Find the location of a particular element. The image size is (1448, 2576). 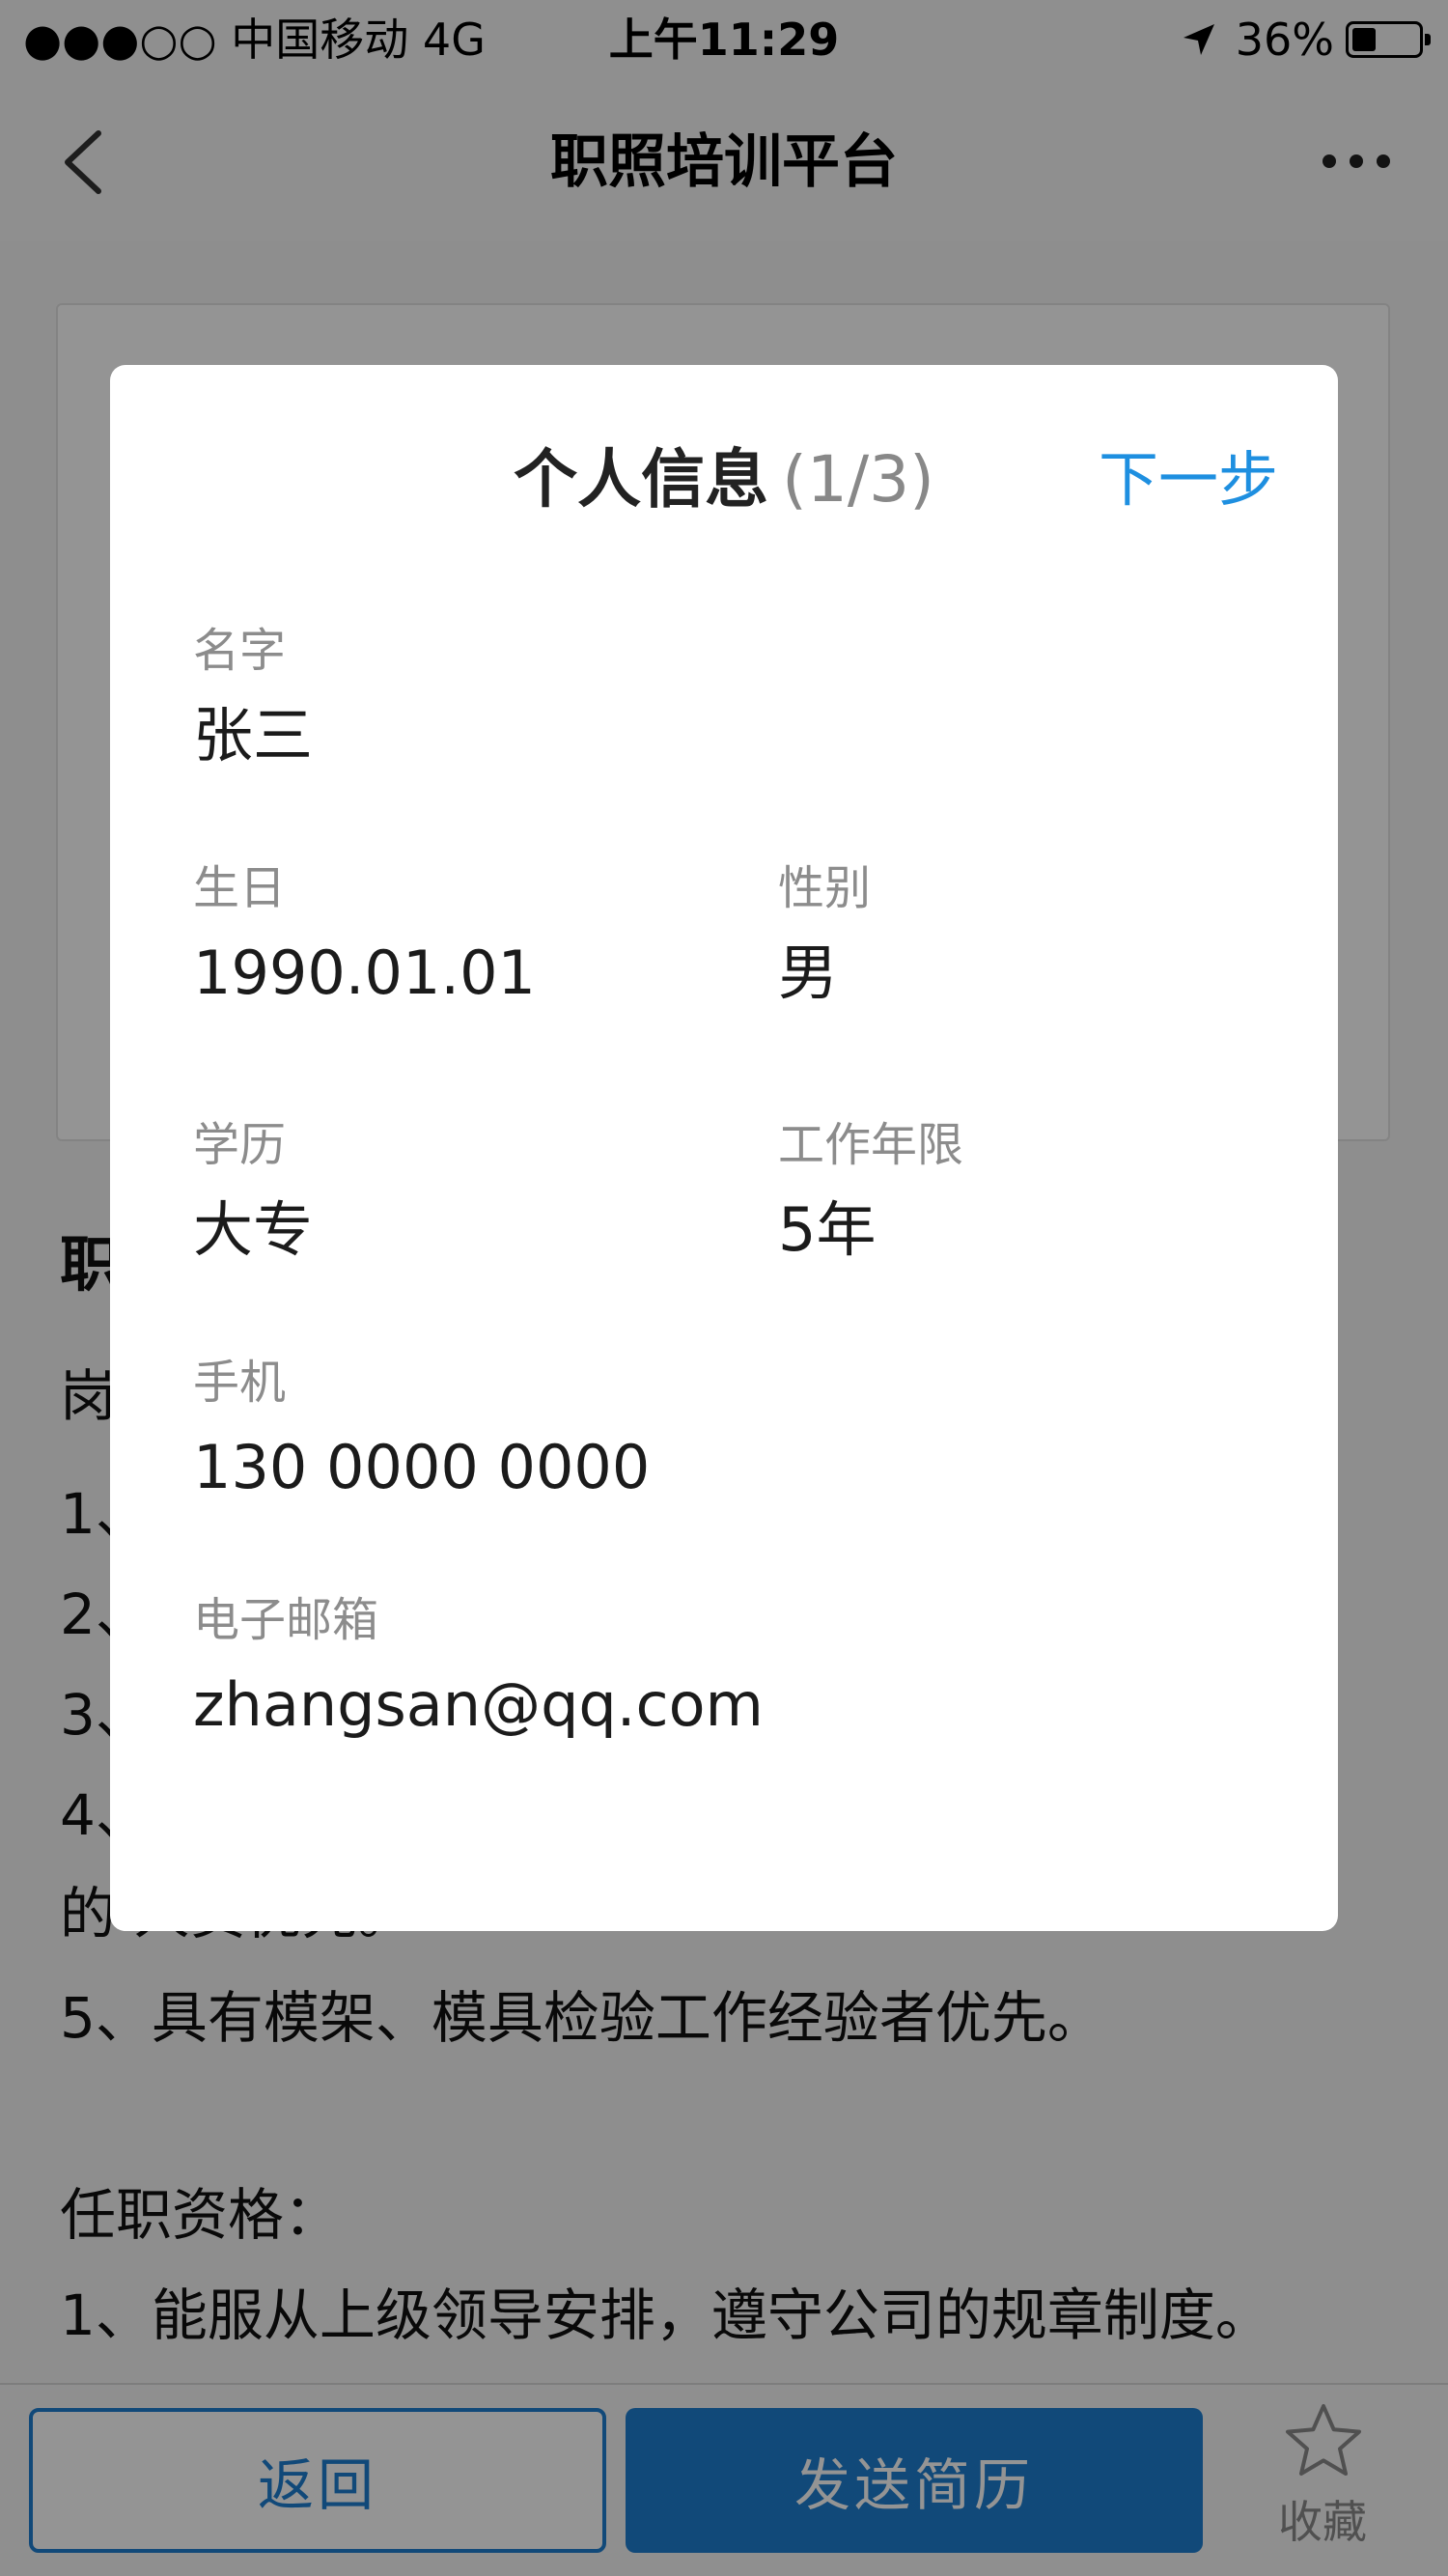

next-step-button: 下一步 is located at coordinates (1189, 480).